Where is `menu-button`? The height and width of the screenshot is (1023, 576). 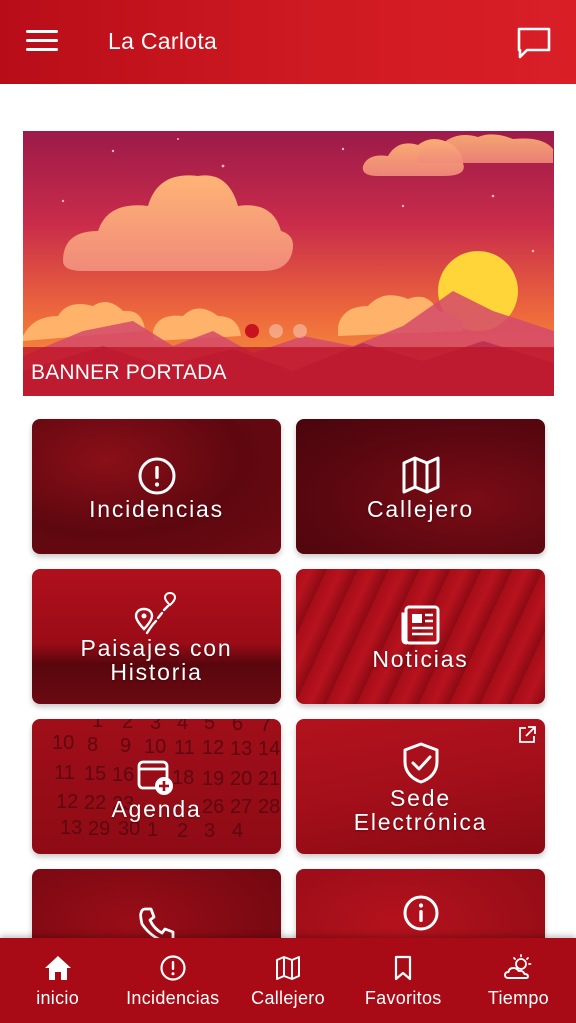 menu-button is located at coordinates (42, 42).